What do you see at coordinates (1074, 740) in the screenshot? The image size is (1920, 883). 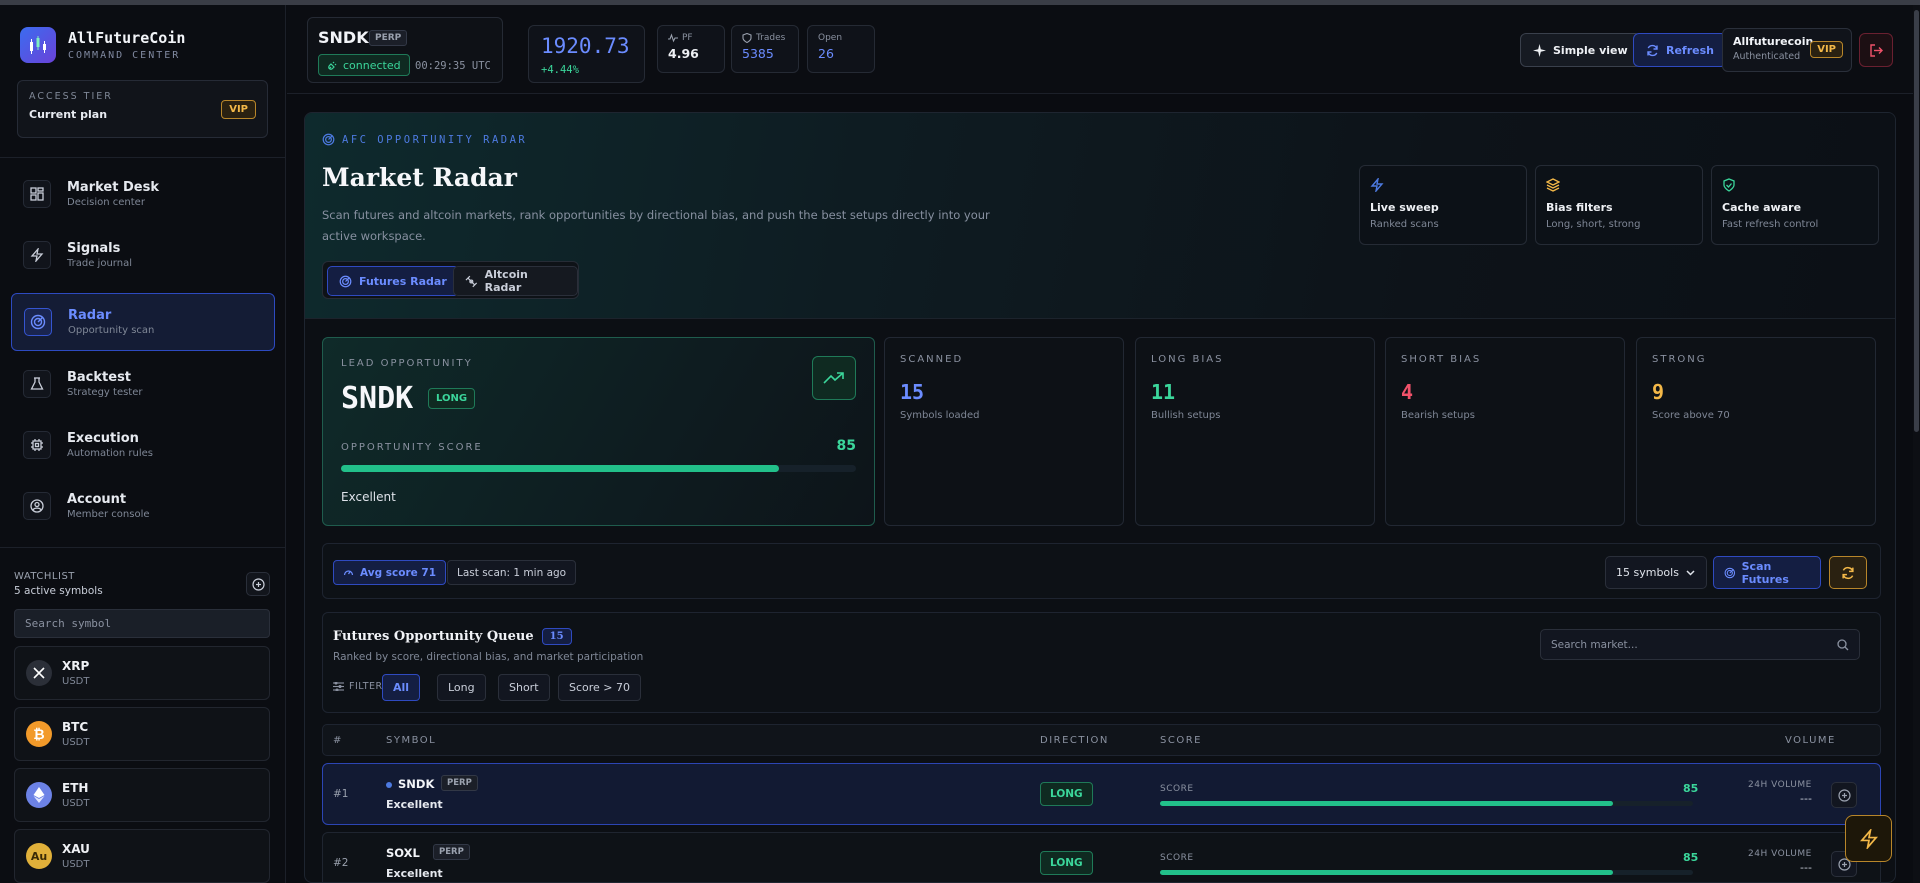 I see `column-direction: DIRECTION` at bounding box center [1074, 740].